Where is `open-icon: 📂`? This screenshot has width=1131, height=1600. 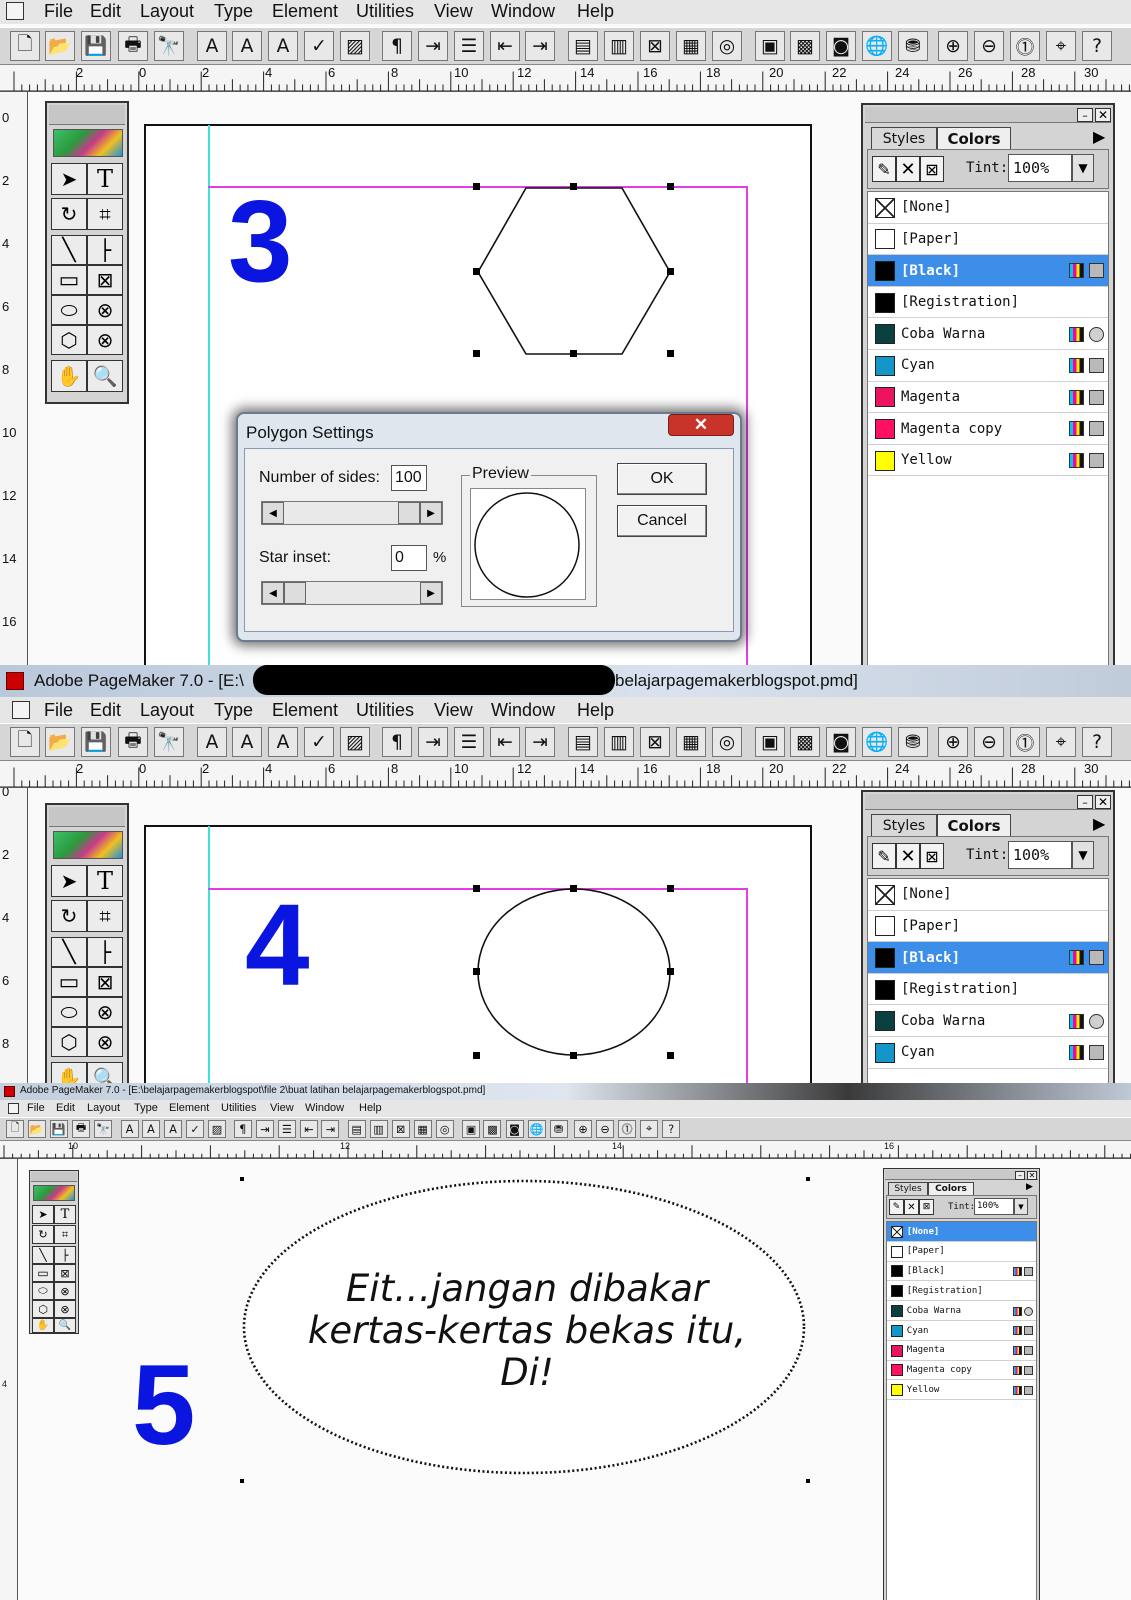 open-icon: 📂 is located at coordinates (60, 742).